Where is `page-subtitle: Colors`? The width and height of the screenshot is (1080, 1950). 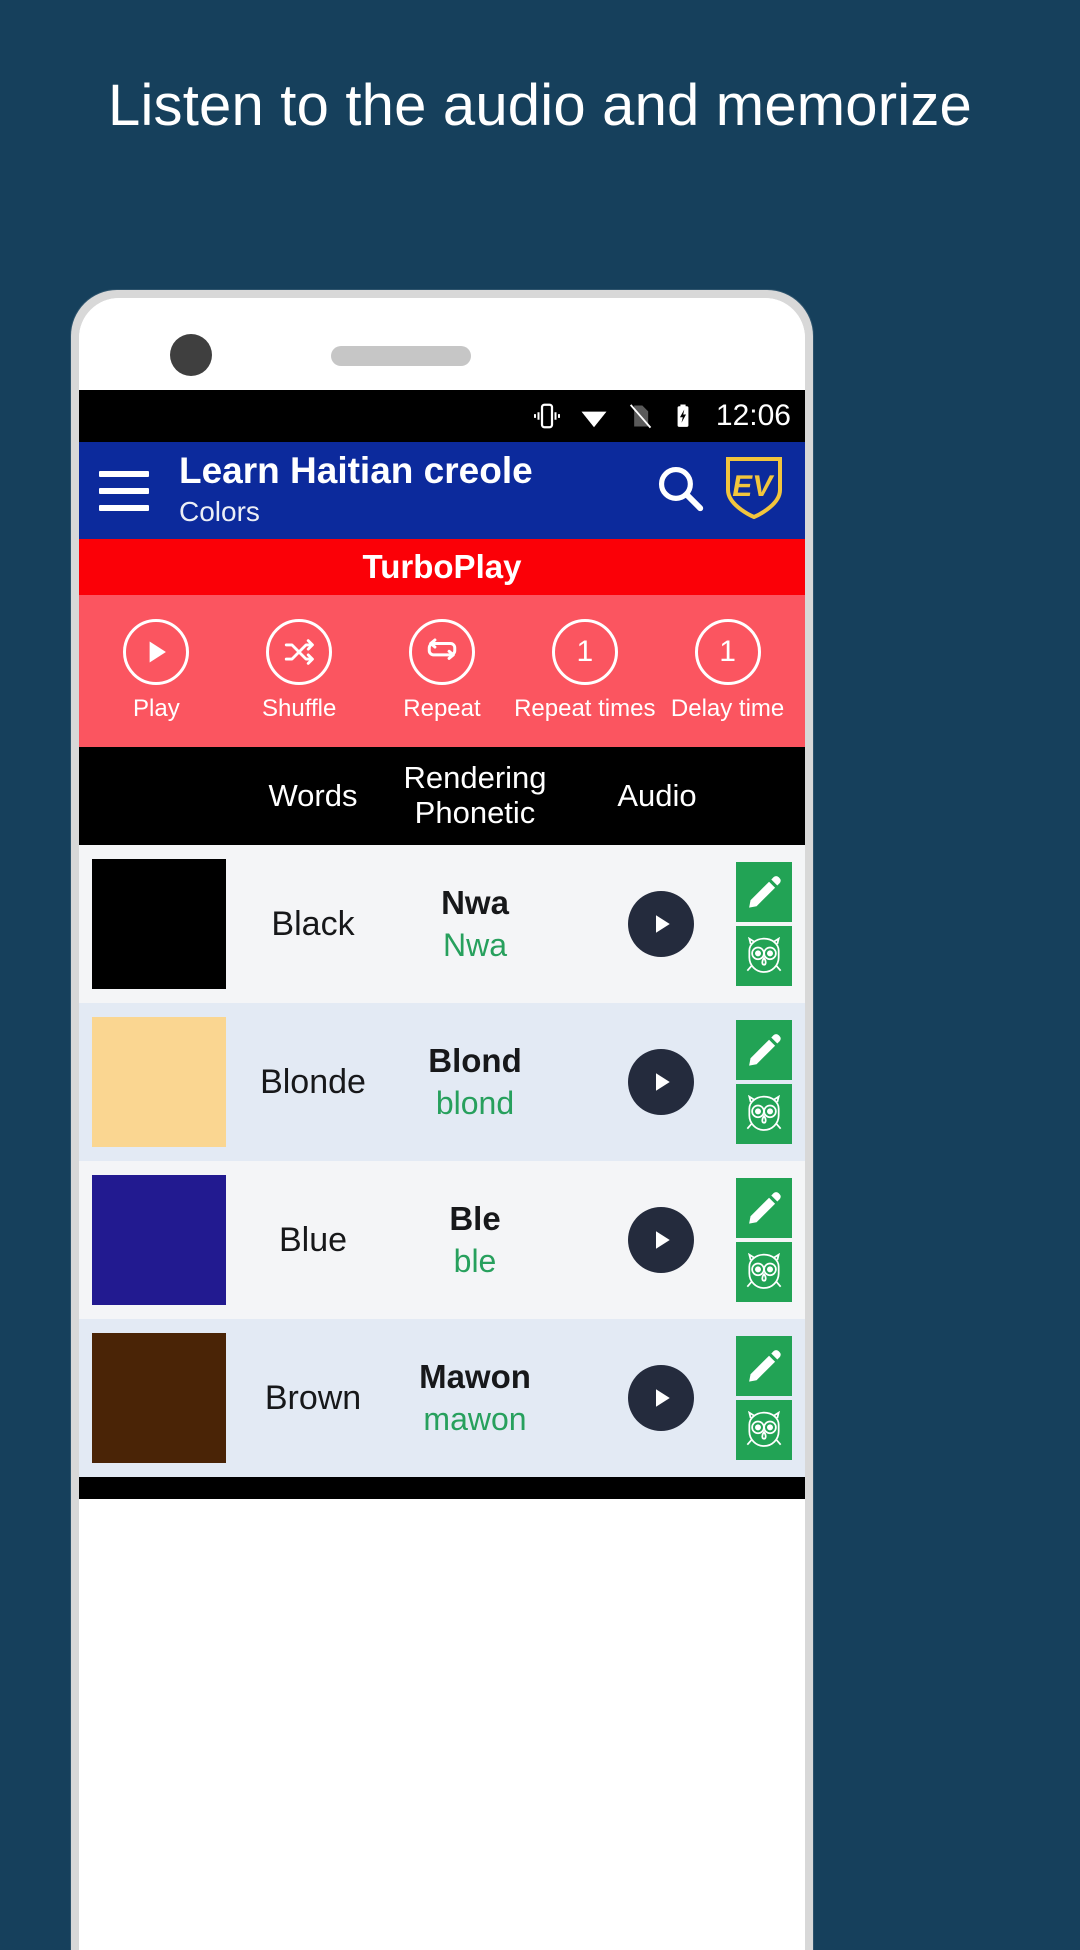 page-subtitle: Colors is located at coordinates (219, 511).